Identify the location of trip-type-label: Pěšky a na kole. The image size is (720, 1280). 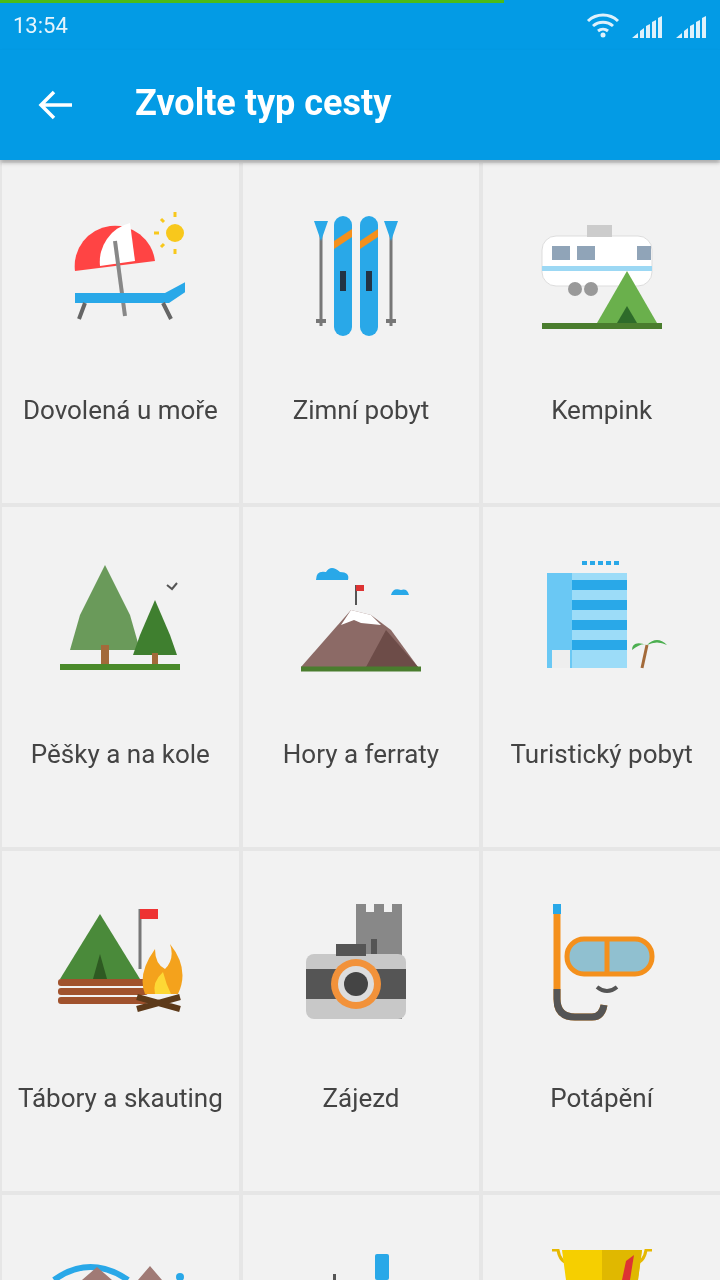
(120, 754).